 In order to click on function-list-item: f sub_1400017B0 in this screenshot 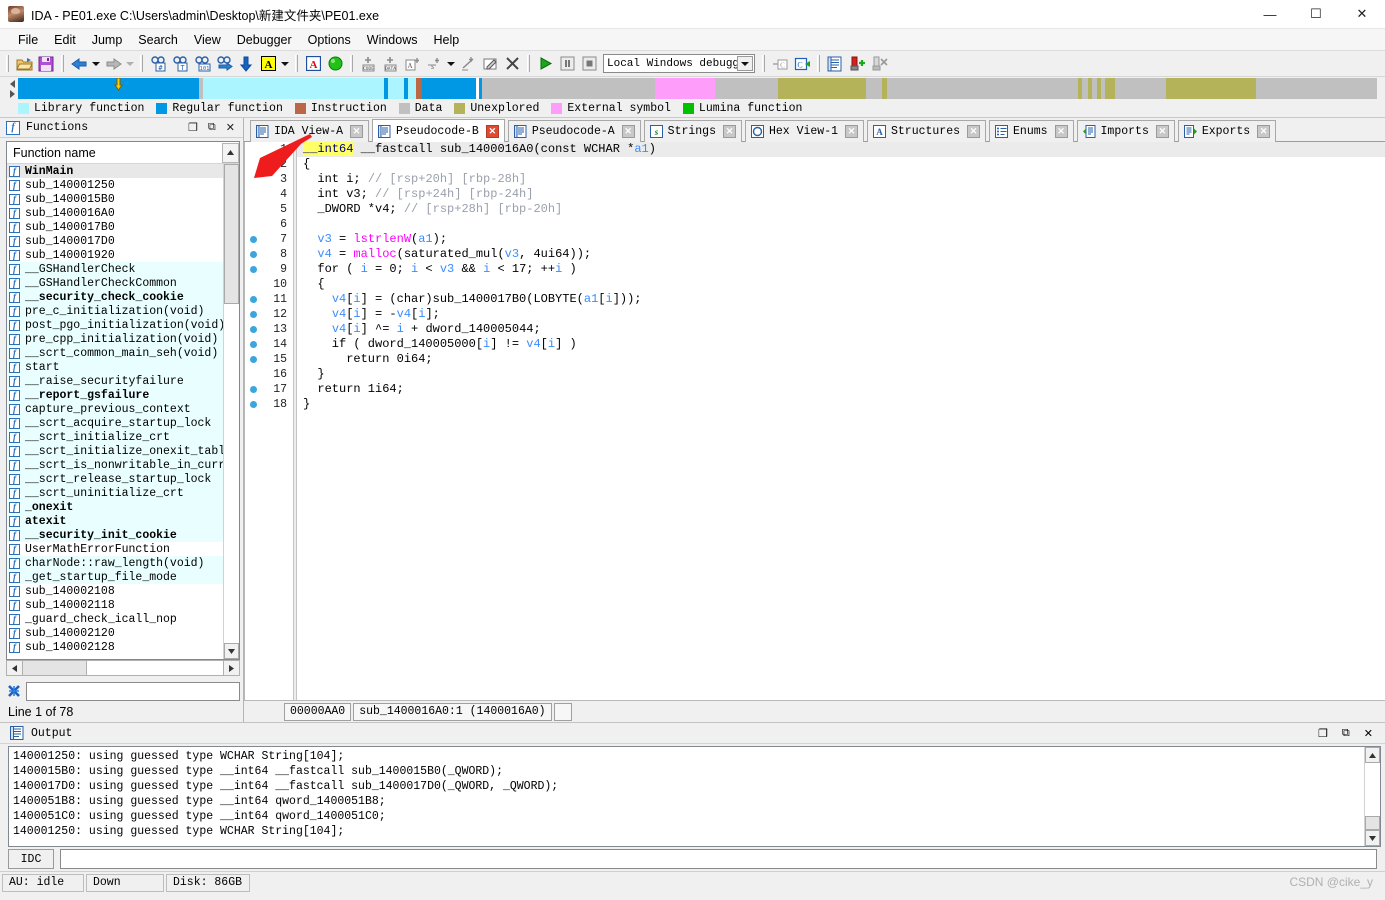, I will do `click(115, 227)`.